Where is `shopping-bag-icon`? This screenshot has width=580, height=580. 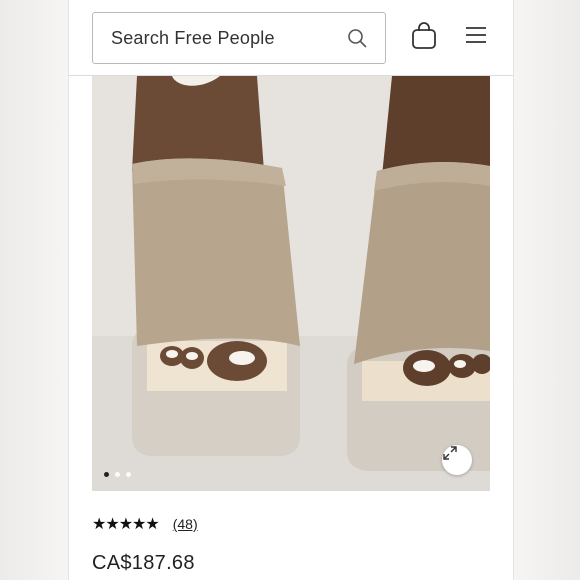
shopping-bag-icon is located at coordinates (424, 36).